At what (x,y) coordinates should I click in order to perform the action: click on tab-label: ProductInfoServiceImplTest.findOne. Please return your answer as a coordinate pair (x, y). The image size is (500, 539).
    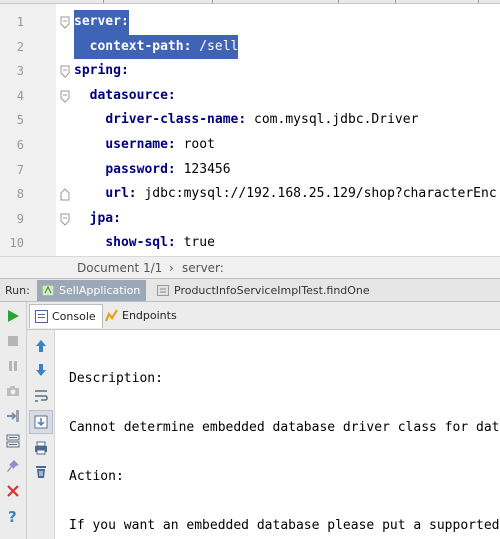
    Looking at the image, I should click on (272, 290).